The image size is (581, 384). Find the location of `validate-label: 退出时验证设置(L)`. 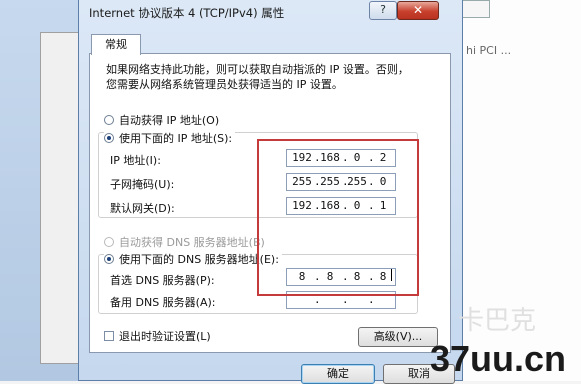

validate-label: 退出时验证设置(L) is located at coordinates (165, 336).